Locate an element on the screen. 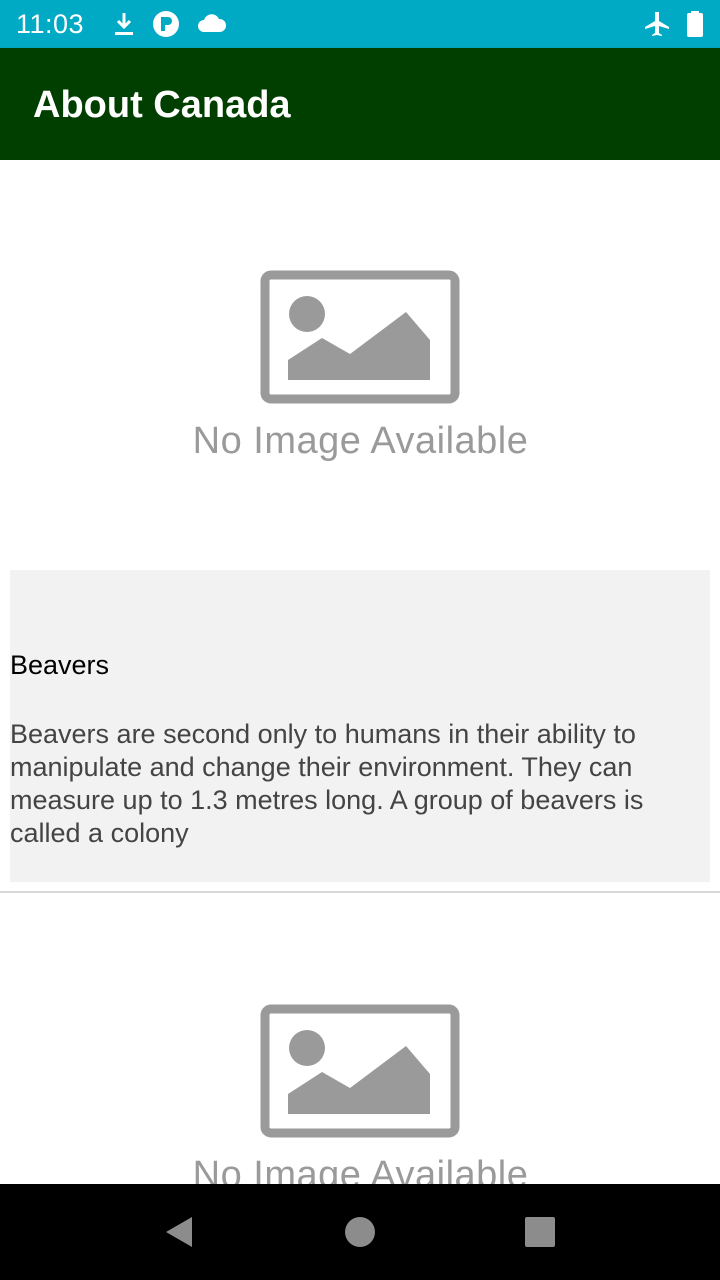 The width and height of the screenshot is (720, 1280). app-bar: About Canada is located at coordinates (360, 104).